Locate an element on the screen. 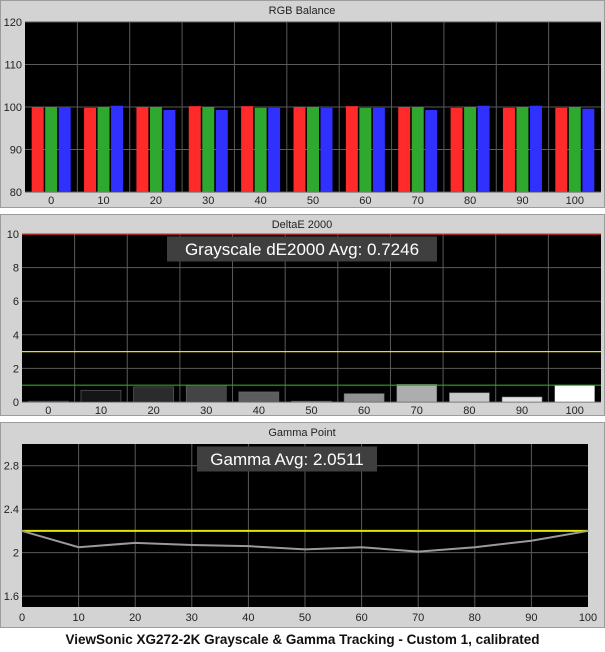 The width and height of the screenshot is (605, 652). y-tick-label: 110 is located at coordinates (13, 66).